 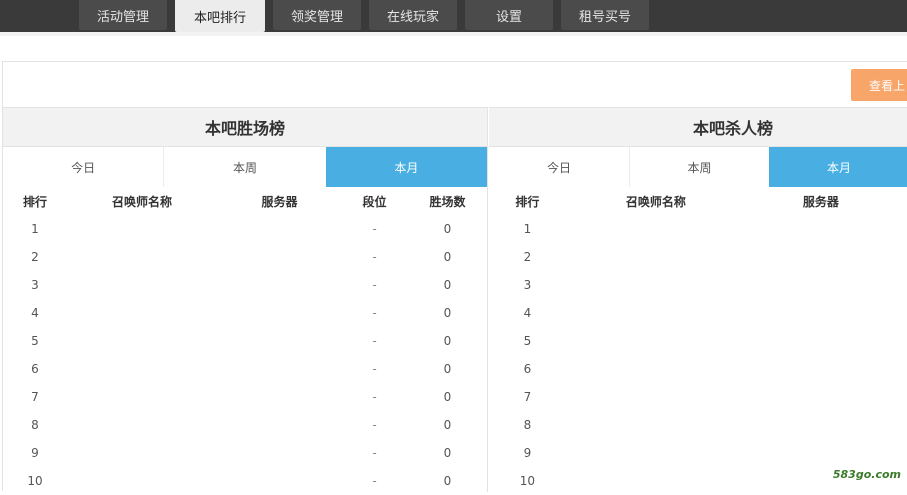 What do you see at coordinates (364, 15) in the screenshot?
I see `nav-tabs: 活动管理本吧排行领奖管理在线玩家设置租号买号` at bounding box center [364, 15].